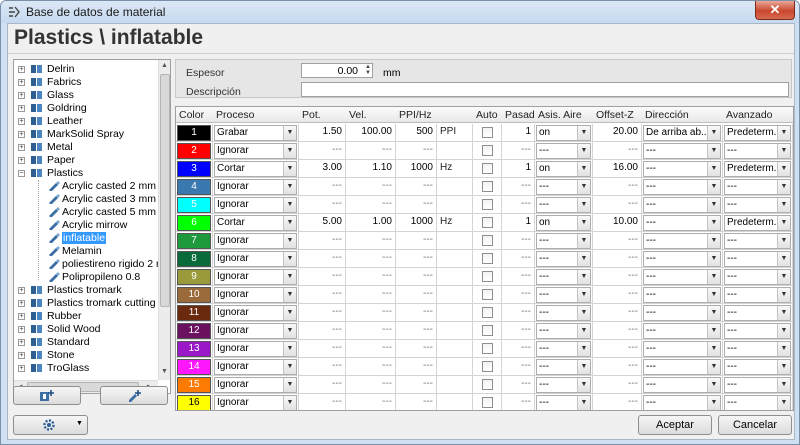 The image size is (800, 445). Describe the element at coordinates (255, 169) in the screenshot. I see `proceso-dropdown: Cortar ▼` at that location.